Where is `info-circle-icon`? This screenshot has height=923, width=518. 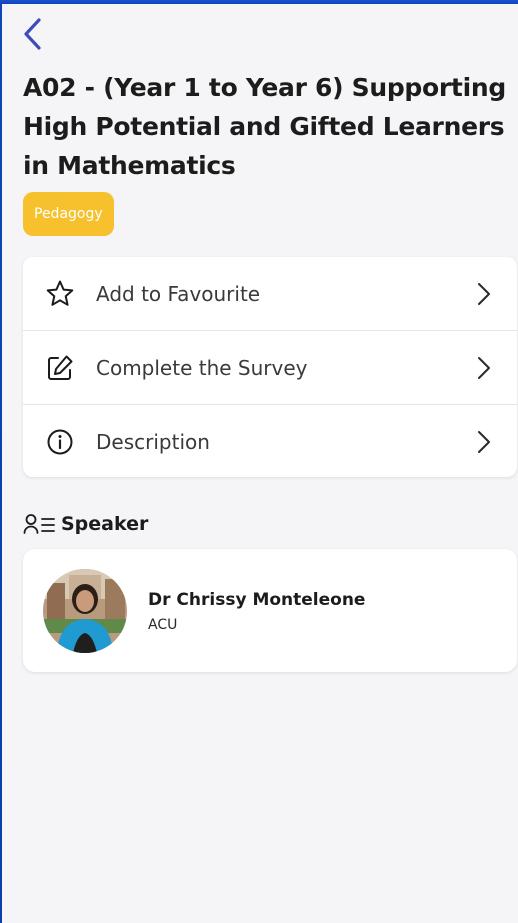 info-circle-icon is located at coordinates (60, 442).